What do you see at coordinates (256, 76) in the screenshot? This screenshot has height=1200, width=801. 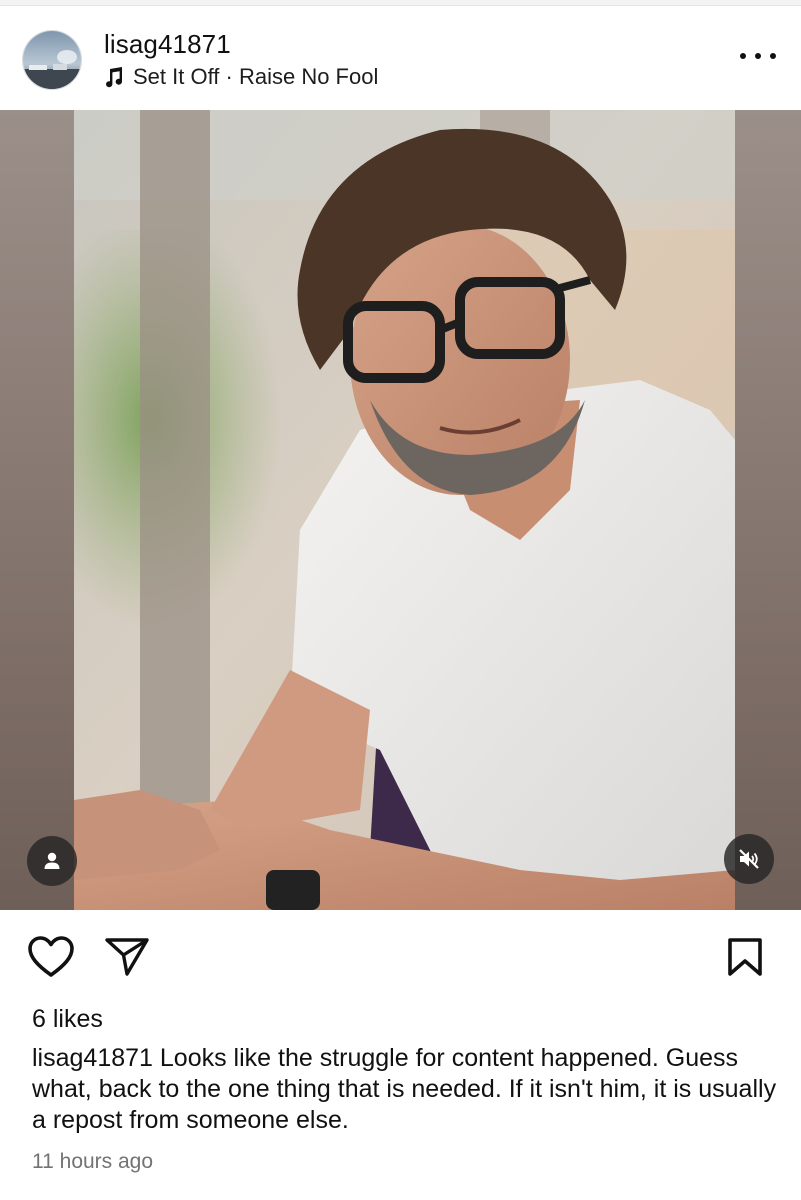 I see `audio-track-label: Set It Off · Raise No Fool` at bounding box center [256, 76].